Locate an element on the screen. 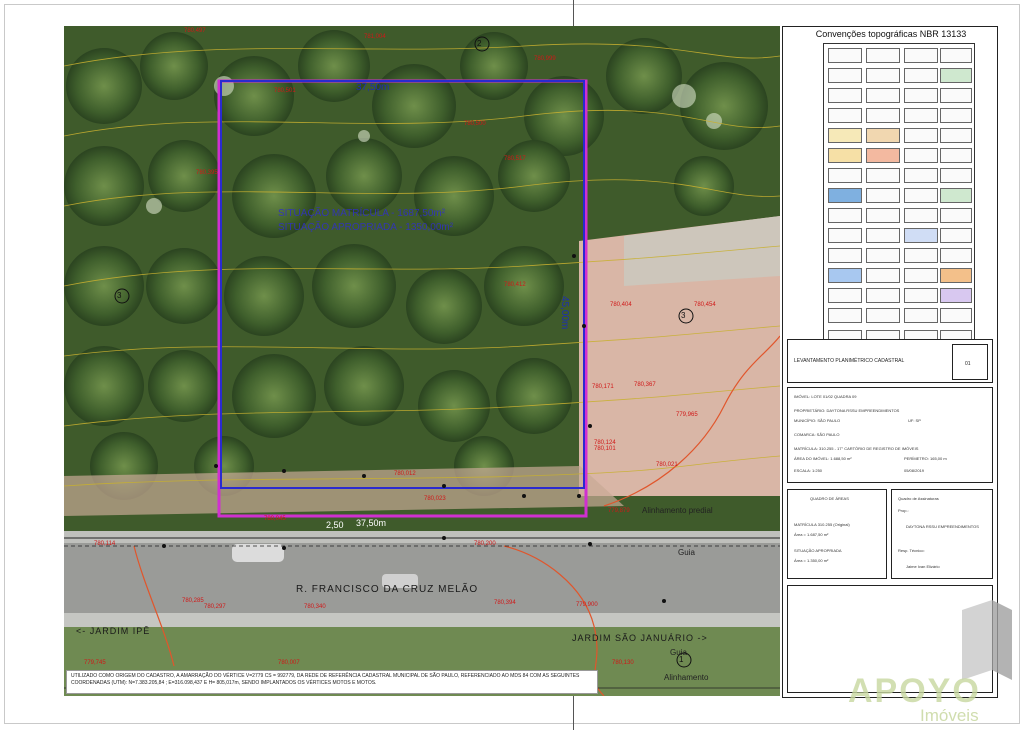 This screenshot has width=1024, height=730. elevation-label: 779,745 is located at coordinates (95, 663).